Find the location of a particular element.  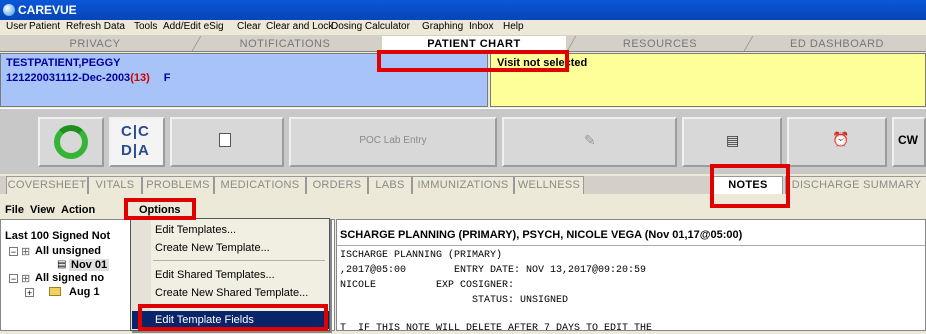

tree-item-all-signed: All signed no is located at coordinates (69, 278).